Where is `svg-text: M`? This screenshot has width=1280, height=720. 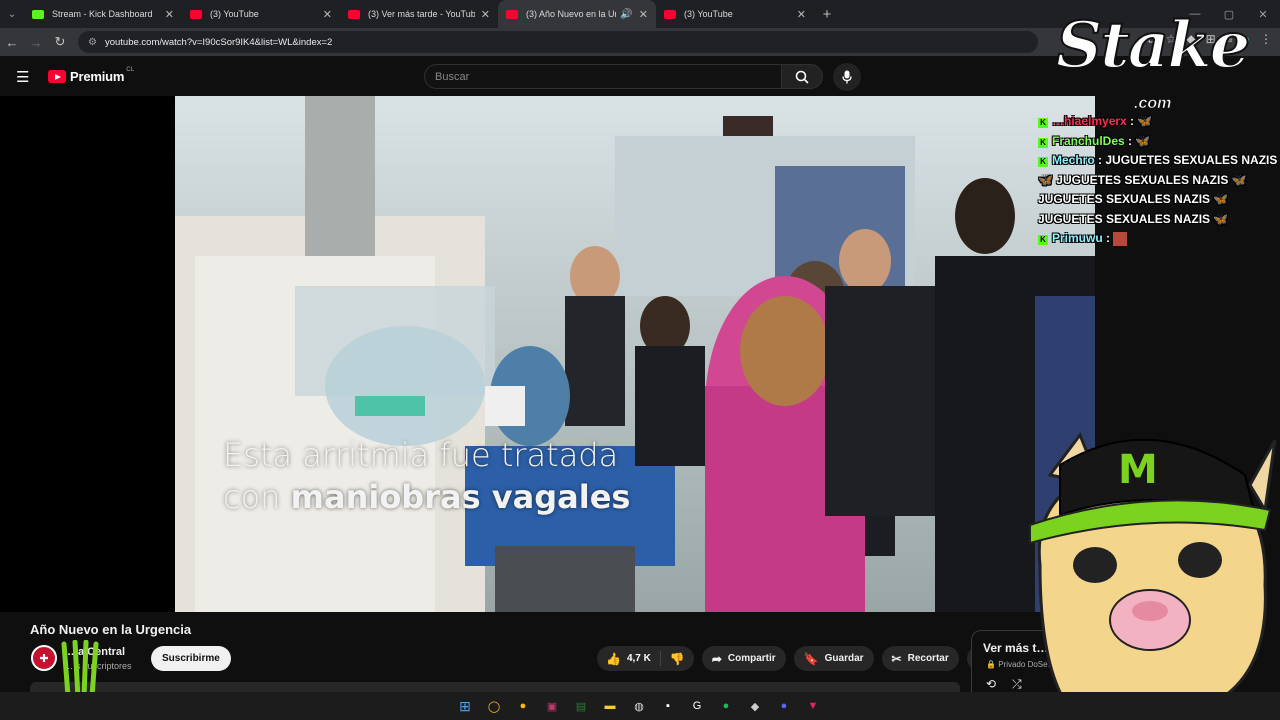
svg-text: M is located at coordinates (1138, 470).